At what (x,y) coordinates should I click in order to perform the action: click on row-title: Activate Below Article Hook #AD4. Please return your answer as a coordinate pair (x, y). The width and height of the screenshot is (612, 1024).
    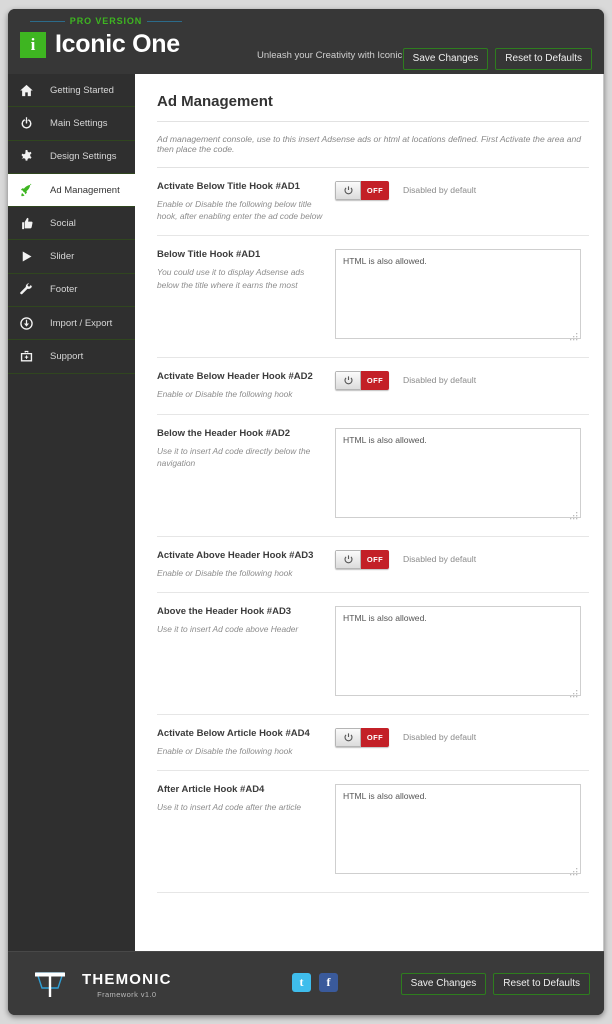
    Looking at the image, I should click on (233, 733).